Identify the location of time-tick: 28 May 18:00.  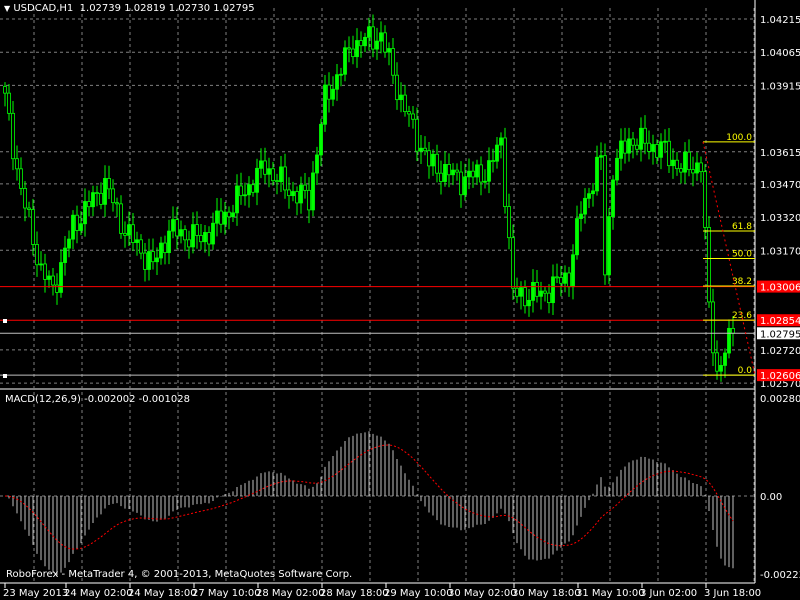
(354, 593).